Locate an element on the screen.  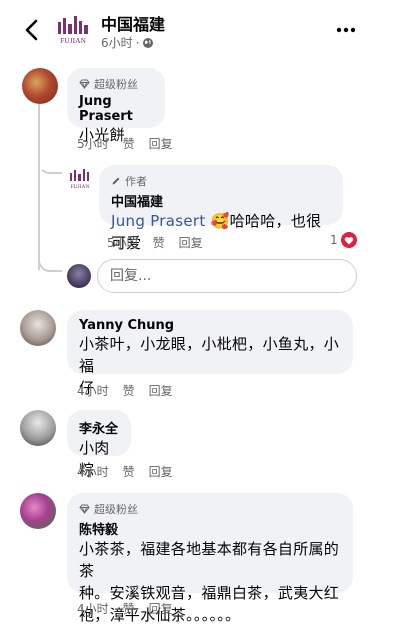
more-options-icon is located at coordinates (346, 30).